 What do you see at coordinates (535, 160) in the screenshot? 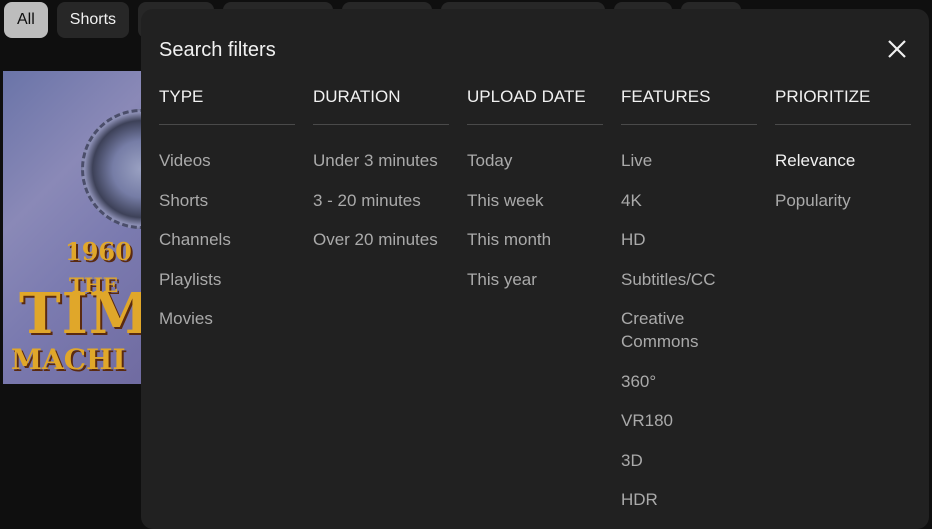
I see `filter-option: Today` at bounding box center [535, 160].